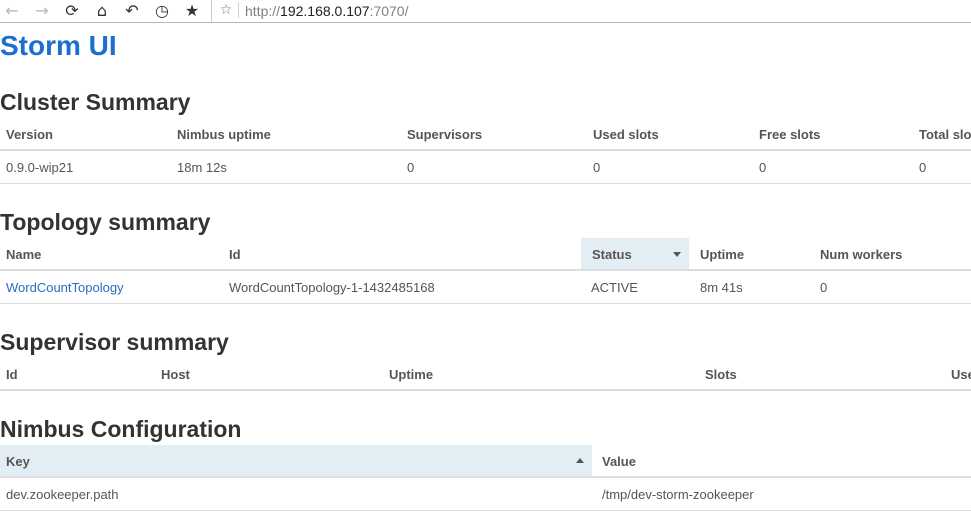 This screenshot has height=511, width=971. What do you see at coordinates (85, 133) in the screenshot?
I see `column-header-version: Version` at bounding box center [85, 133].